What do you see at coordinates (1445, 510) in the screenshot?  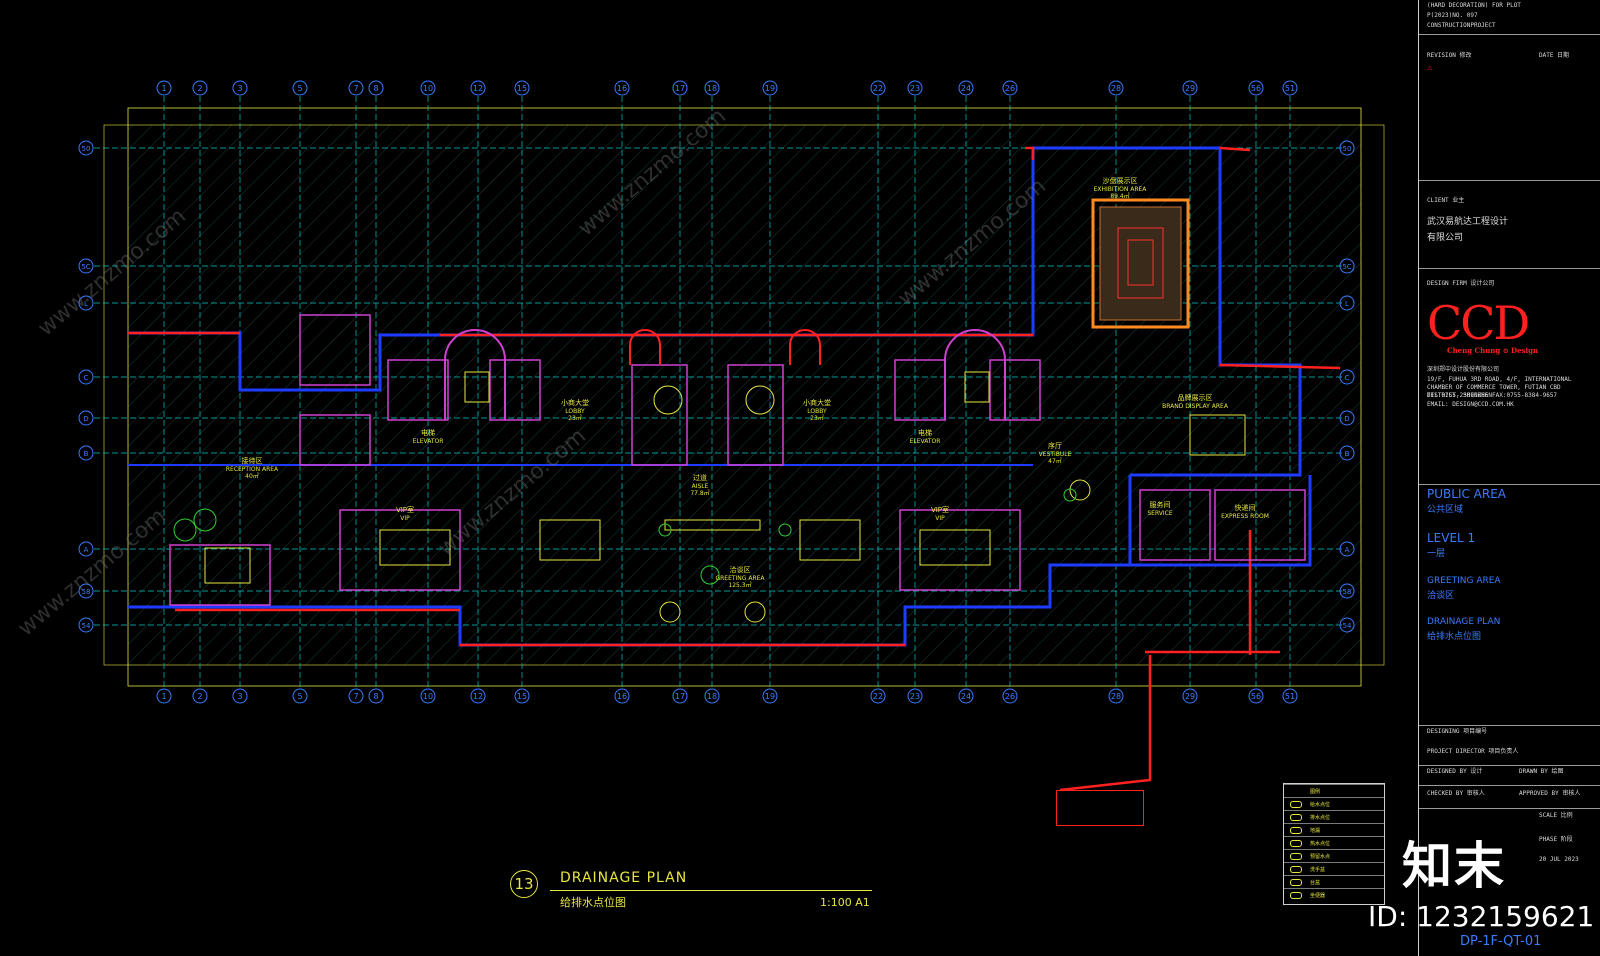 I see `area-cn: 公共区域` at bounding box center [1445, 510].